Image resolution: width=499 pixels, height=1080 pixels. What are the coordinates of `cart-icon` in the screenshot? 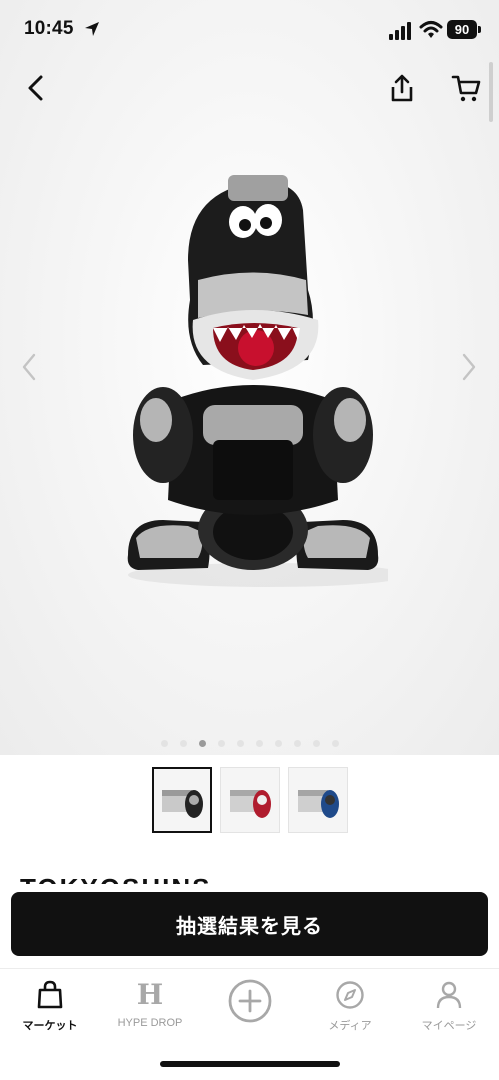 It's located at (466, 88).